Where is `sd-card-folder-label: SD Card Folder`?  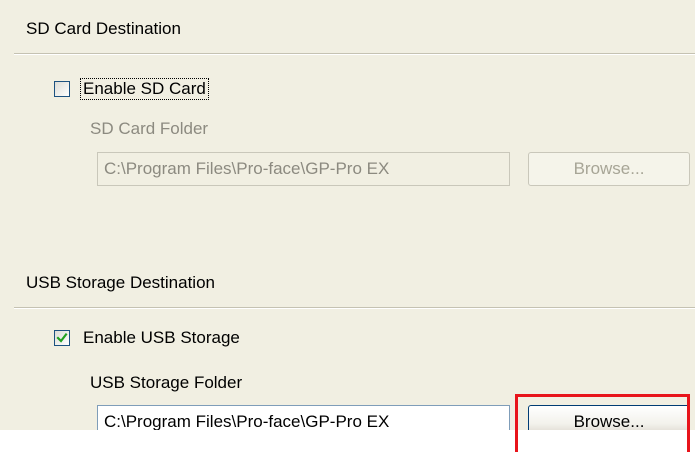 sd-card-folder-label: SD Card Folder is located at coordinates (149, 128).